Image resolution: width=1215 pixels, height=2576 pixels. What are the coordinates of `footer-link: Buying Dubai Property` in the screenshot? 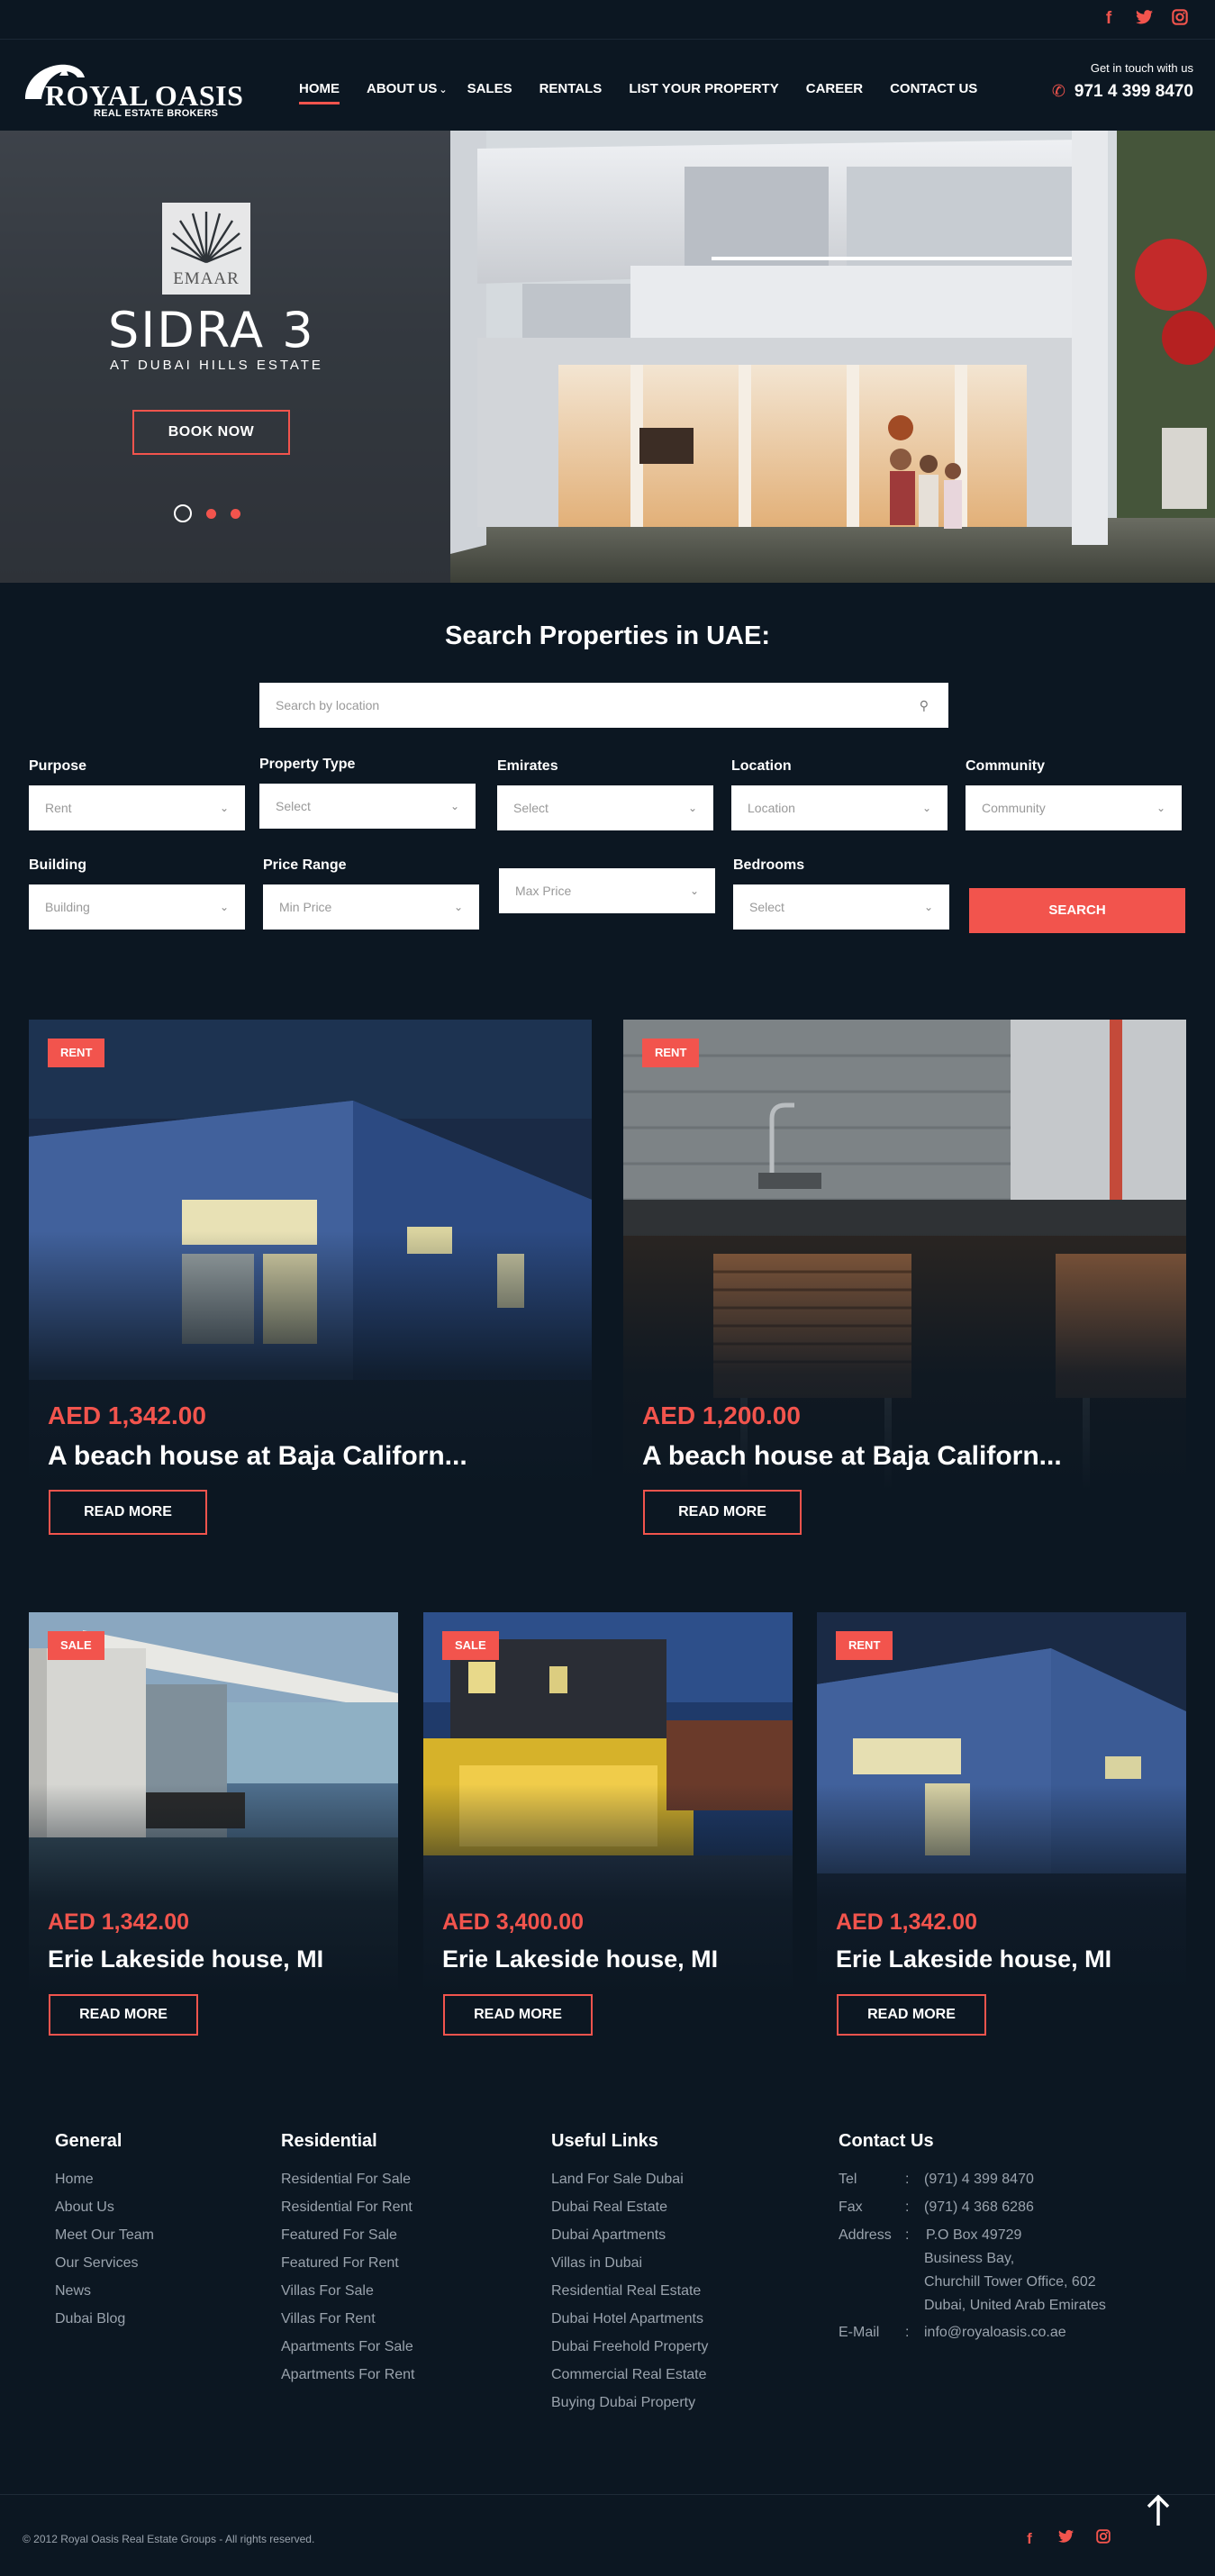 It's located at (629, 2409).